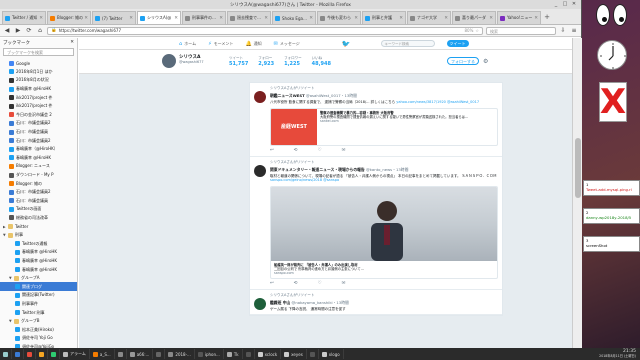  What do you see at coordinates (611, 216) in the screenshot?
I see `terminal-window-2: 2 danny-wp2018y-2018/5` at bounding box center [611, 216].